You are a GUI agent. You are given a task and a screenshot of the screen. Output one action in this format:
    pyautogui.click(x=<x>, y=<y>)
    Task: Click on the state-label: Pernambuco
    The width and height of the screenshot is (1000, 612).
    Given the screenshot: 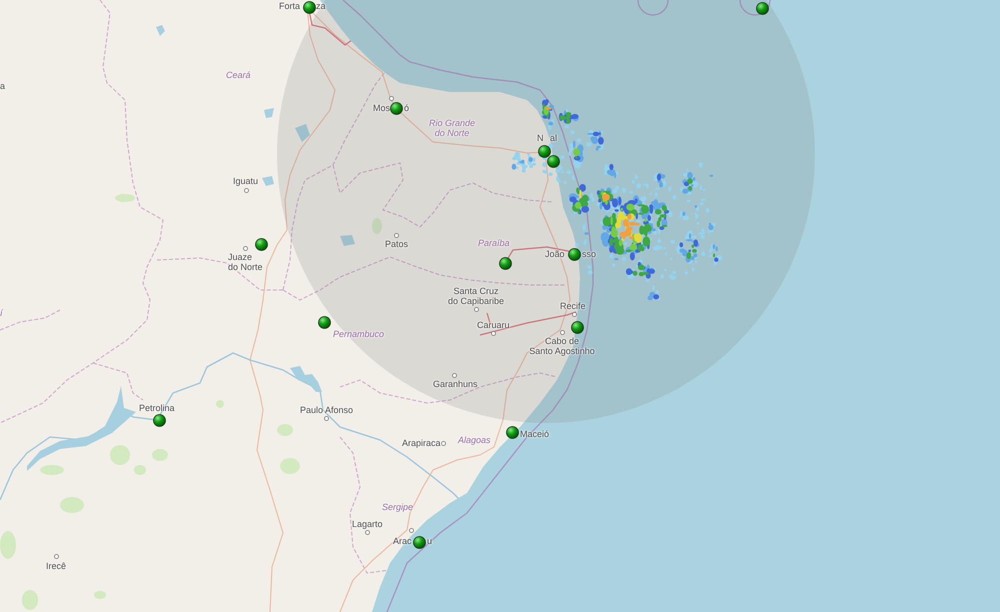 What is the action you would take?
    pyautogui.click(x=358, y=334)
    